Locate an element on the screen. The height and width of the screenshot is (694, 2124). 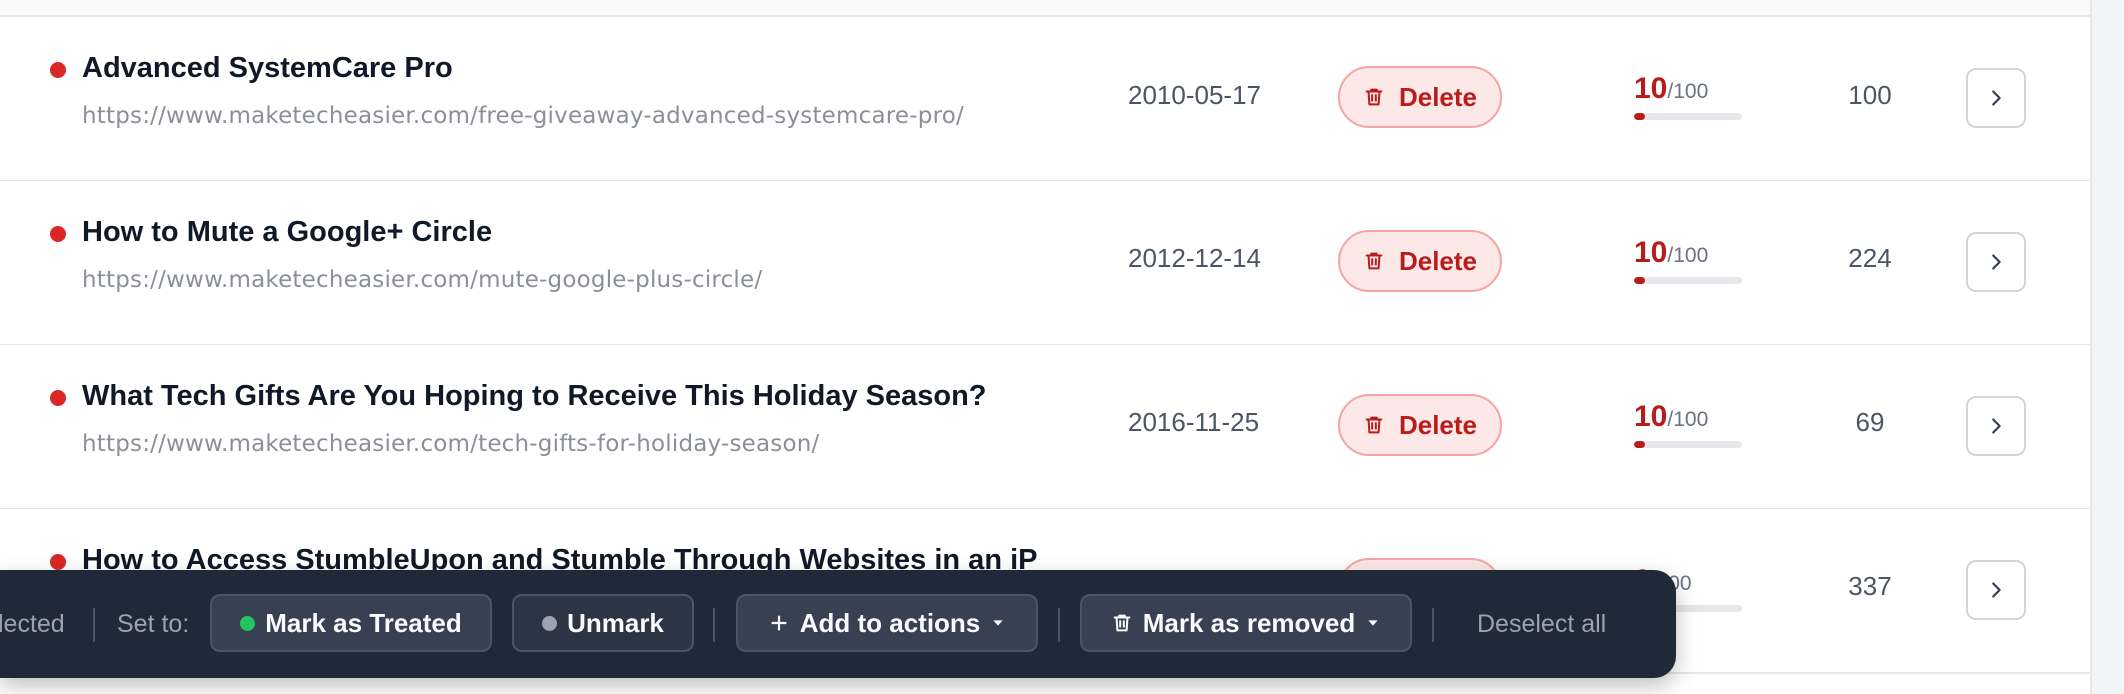
row-count: 224 is located at coordinates (1870, 258).